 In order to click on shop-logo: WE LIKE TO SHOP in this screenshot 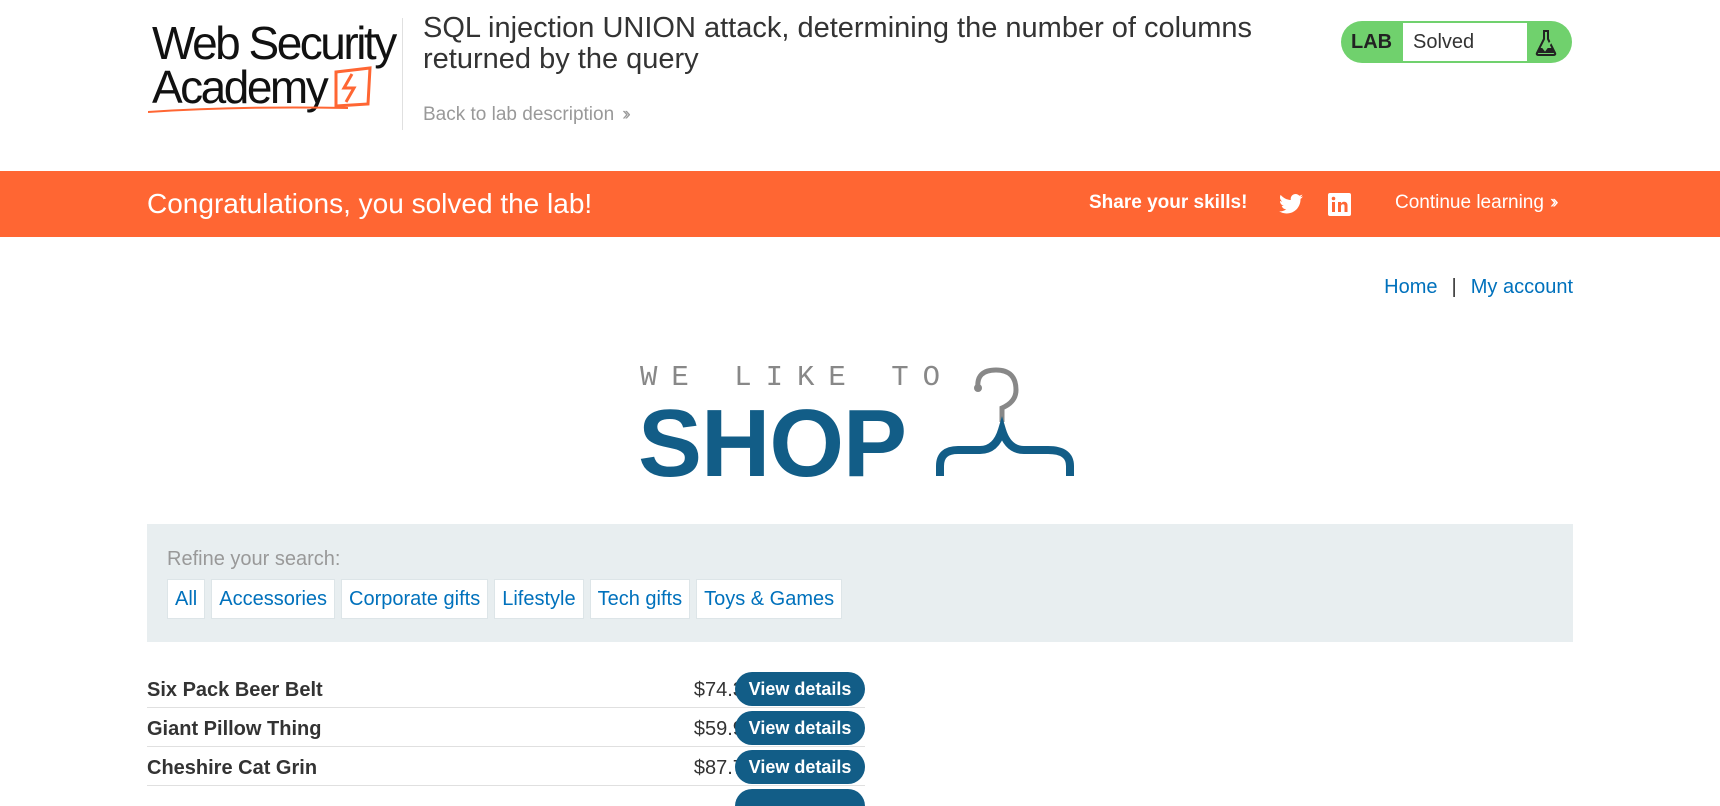, I will do `click(859, 426)`.